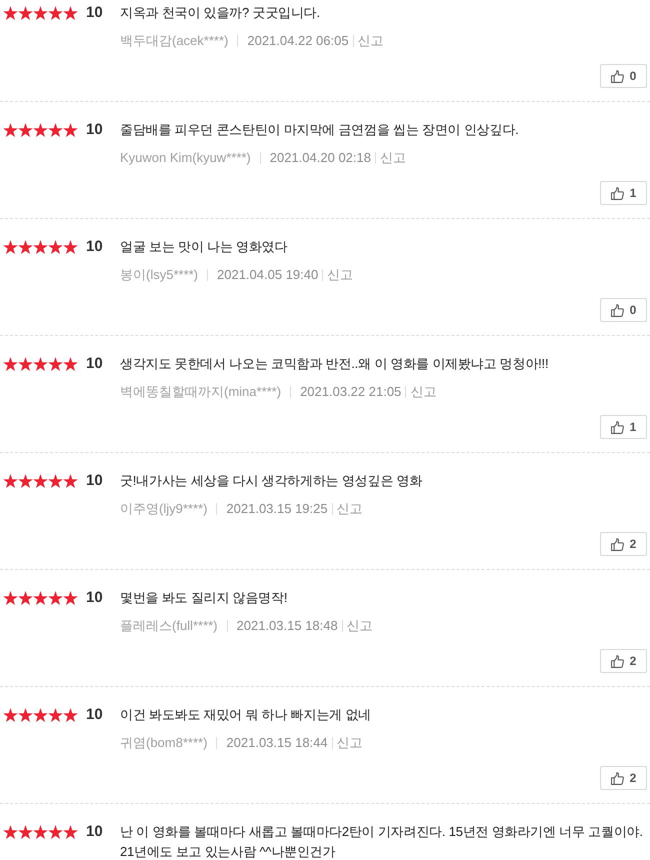  What do you see at coordinates (159, 275) in the screenshot?
I see `author-name: 봉이(lsy5****)` at bounding box center [159, 275].